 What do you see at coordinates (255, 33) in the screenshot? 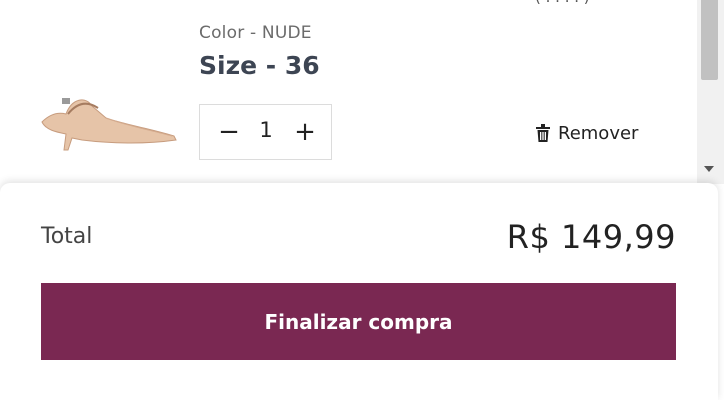
I see `product-color: Color - NUDE` at bounding box center [255, 33].